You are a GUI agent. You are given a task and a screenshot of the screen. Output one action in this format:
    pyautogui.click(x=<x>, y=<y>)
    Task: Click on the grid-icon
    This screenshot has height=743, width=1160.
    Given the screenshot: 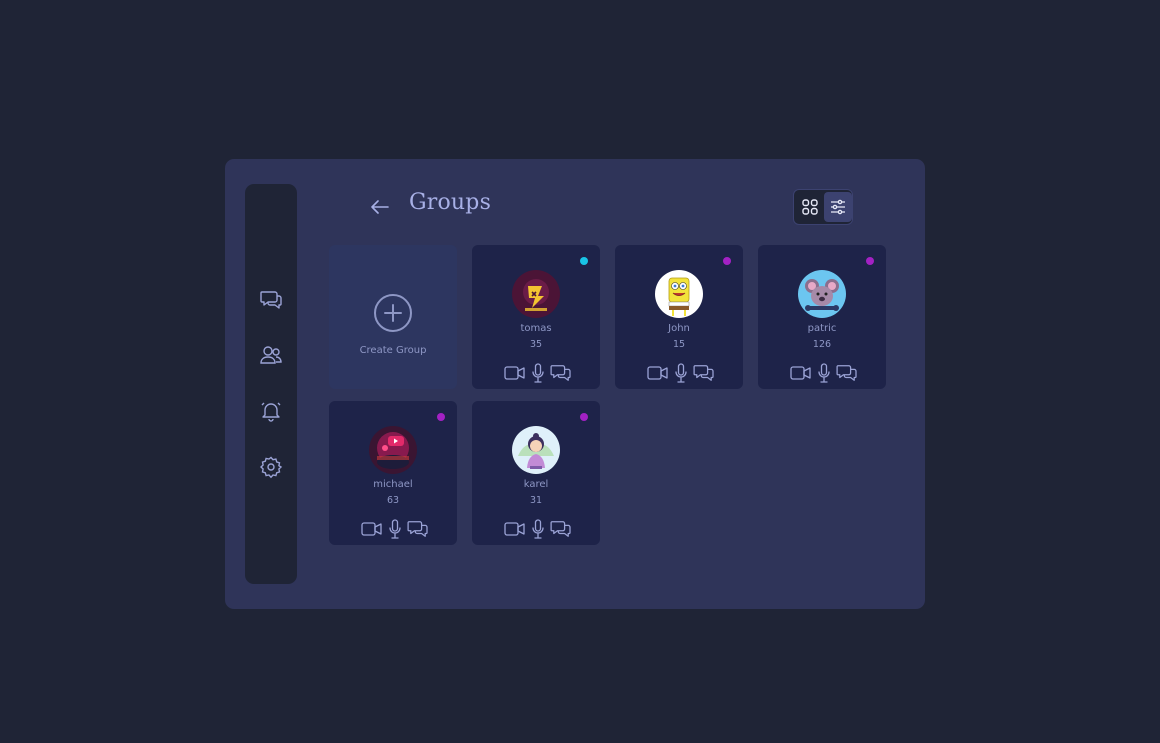 What is the action you would take?
    pyautogui.click(x=810, y=207)
    